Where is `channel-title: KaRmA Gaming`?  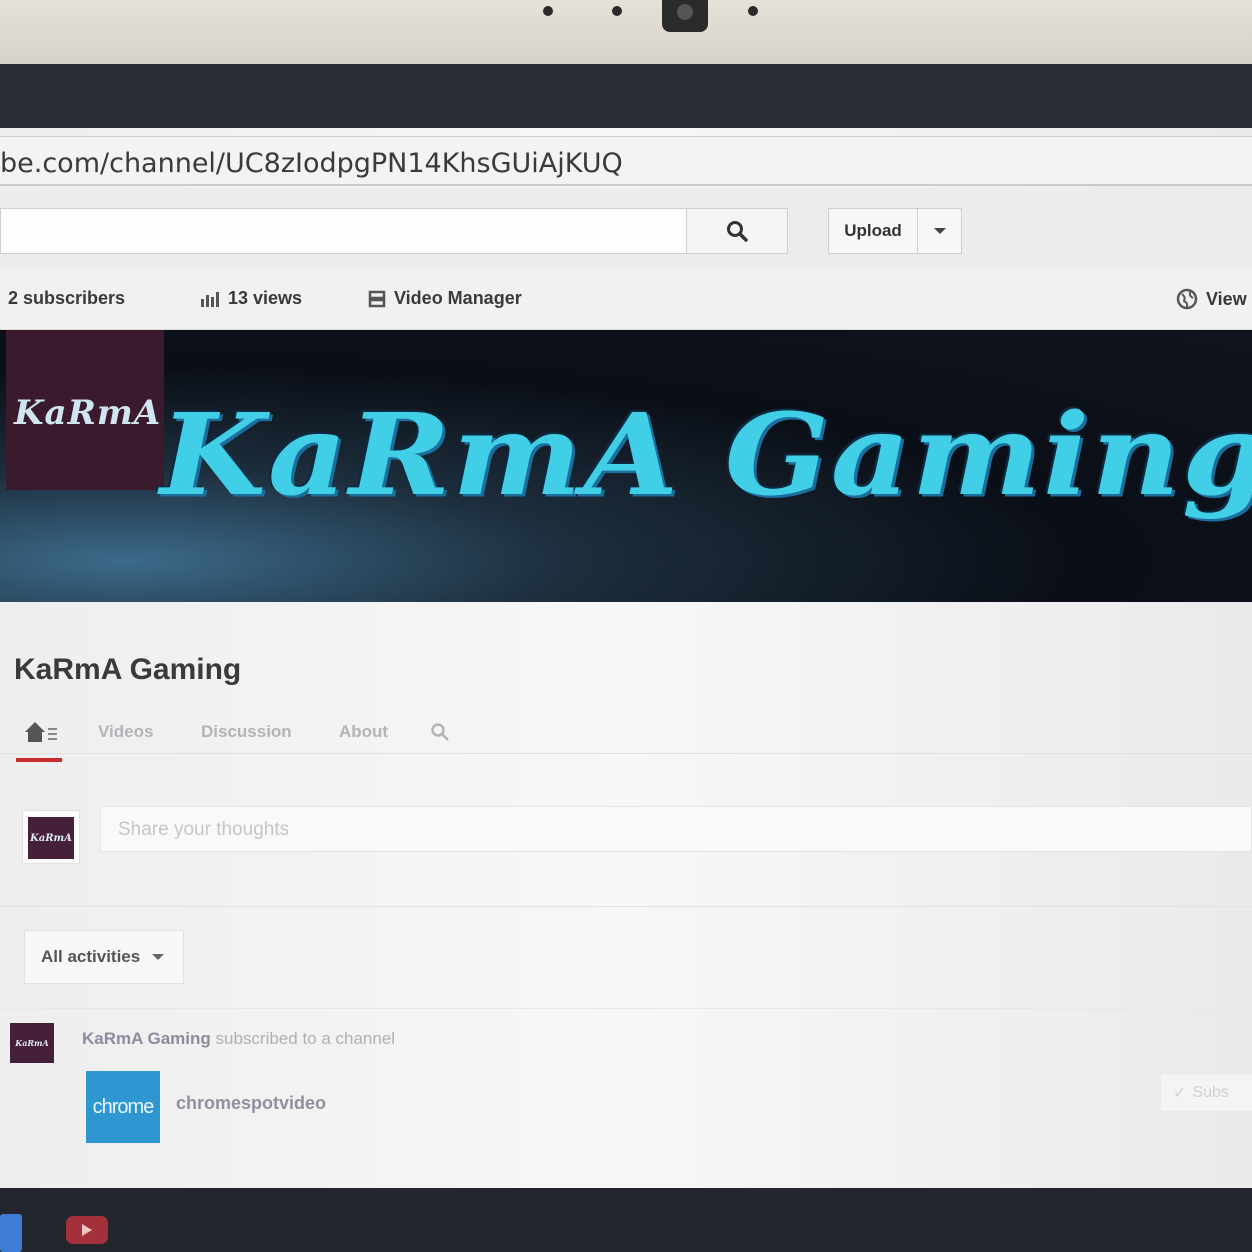
channel-title: KaRmA Gaming is located at coordinates (128, 669).